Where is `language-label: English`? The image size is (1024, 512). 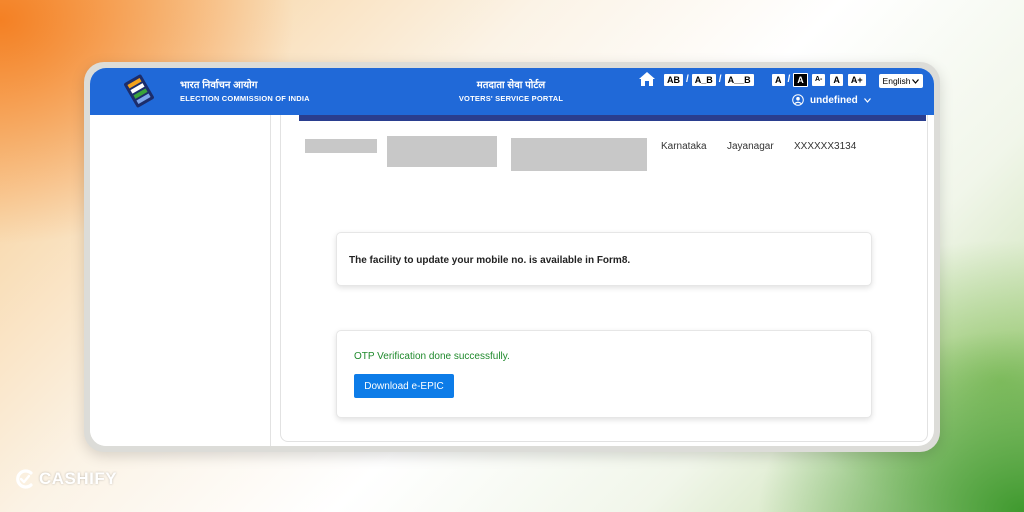
language-label: English is located at coordinates (896, 81).